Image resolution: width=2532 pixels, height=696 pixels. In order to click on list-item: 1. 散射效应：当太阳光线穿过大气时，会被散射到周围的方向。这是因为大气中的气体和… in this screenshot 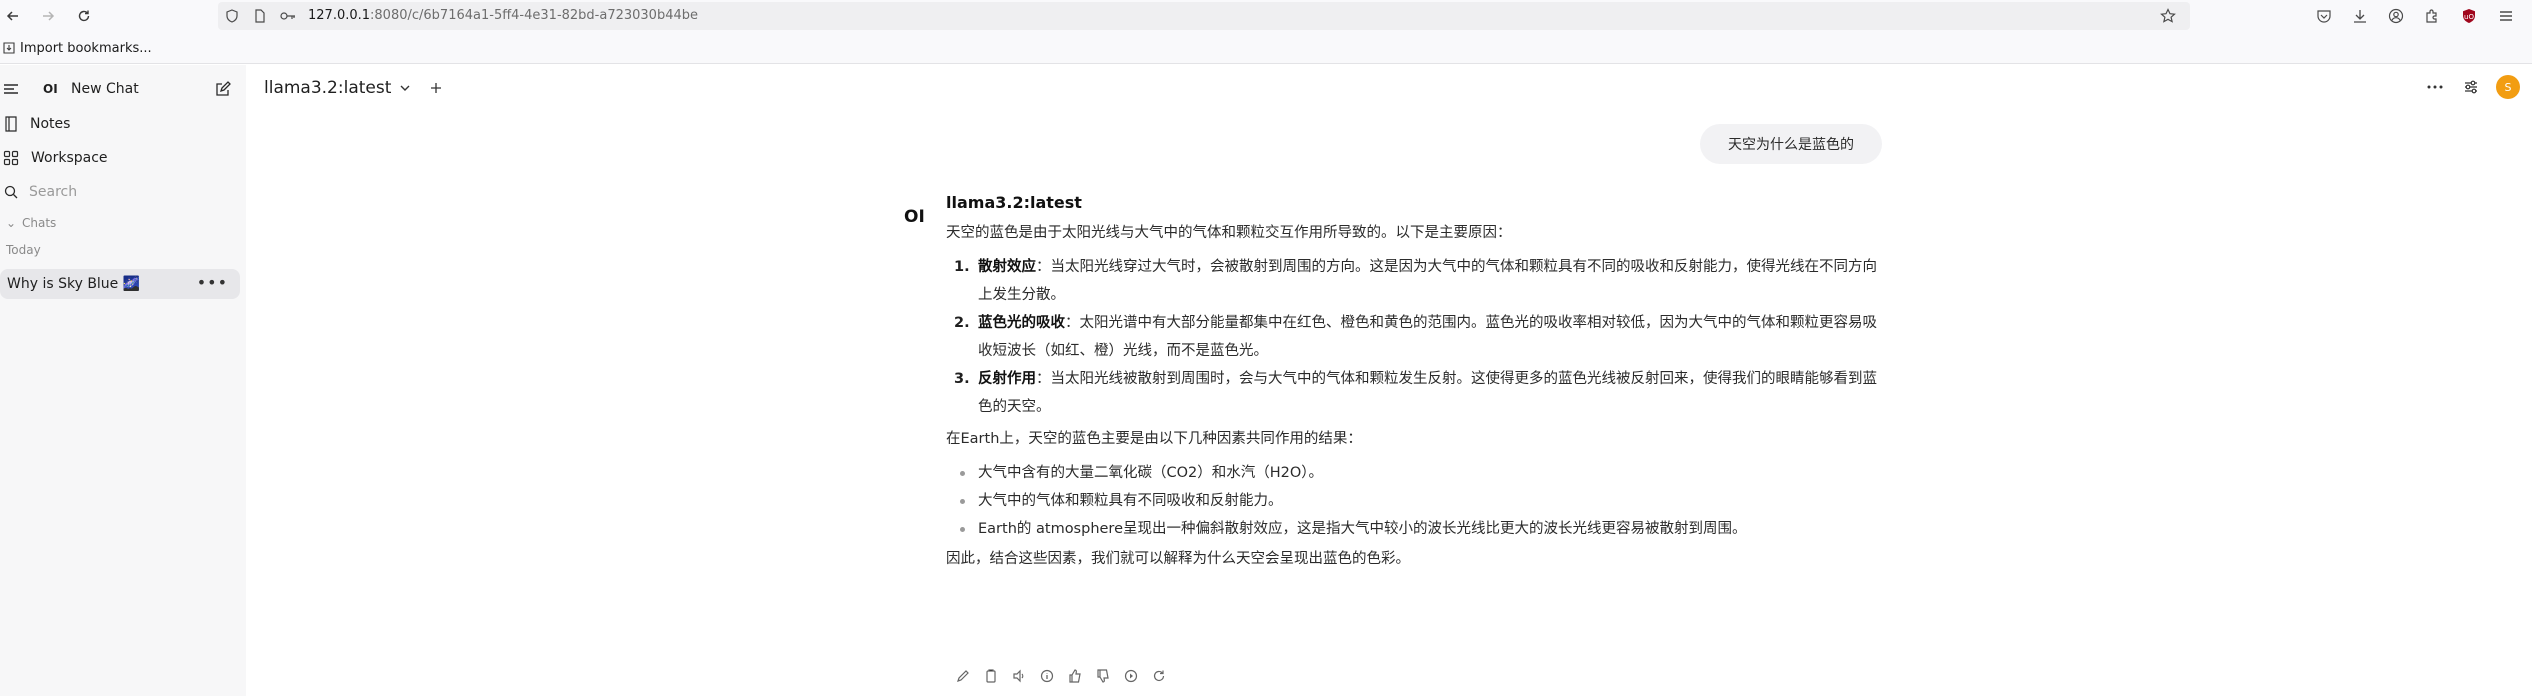, I will do `click(1413, 281)`.